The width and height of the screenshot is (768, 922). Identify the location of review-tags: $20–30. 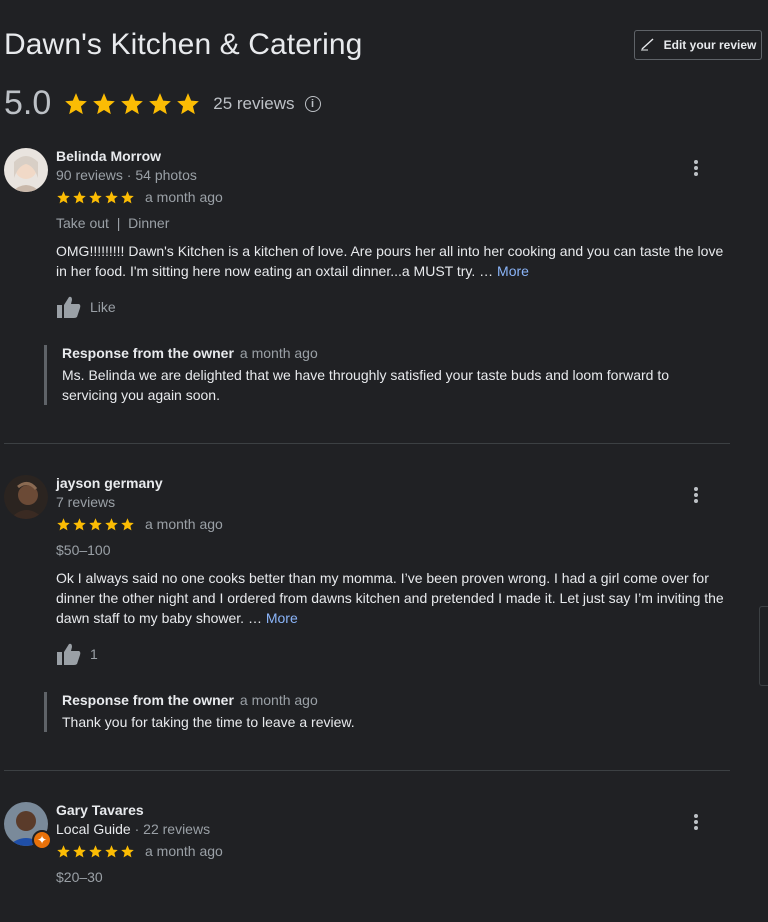
(79, 877).